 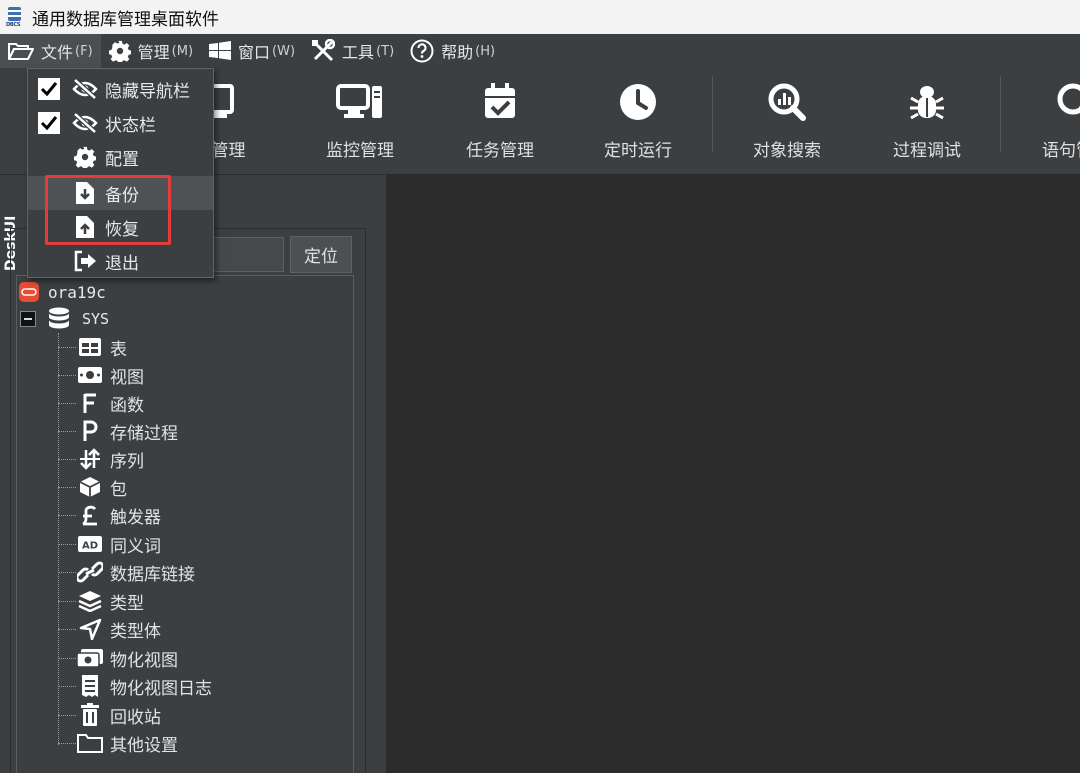 What do you see at coordinates (118, 431) in the screenshot?
I see `tree-node-procedures: 存储过程` at bounding box center [118, 431].